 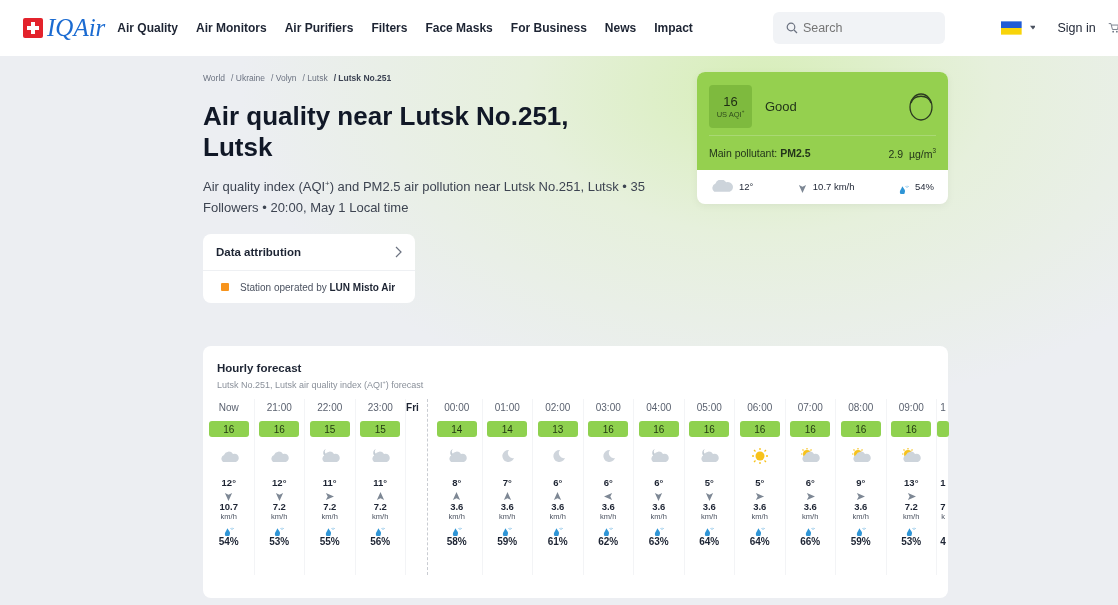 I want to click on nav-link: Air Quality, so click(x=147, y=28).